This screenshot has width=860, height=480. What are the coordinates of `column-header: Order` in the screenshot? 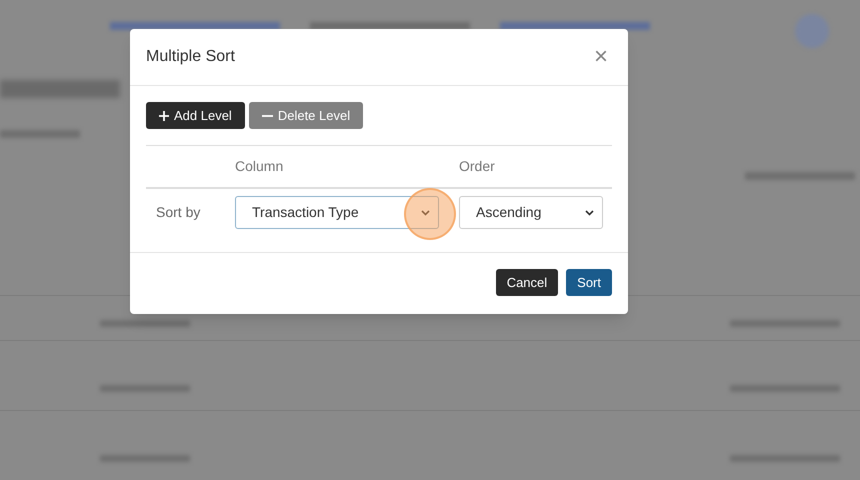 It's located at (477, 166).